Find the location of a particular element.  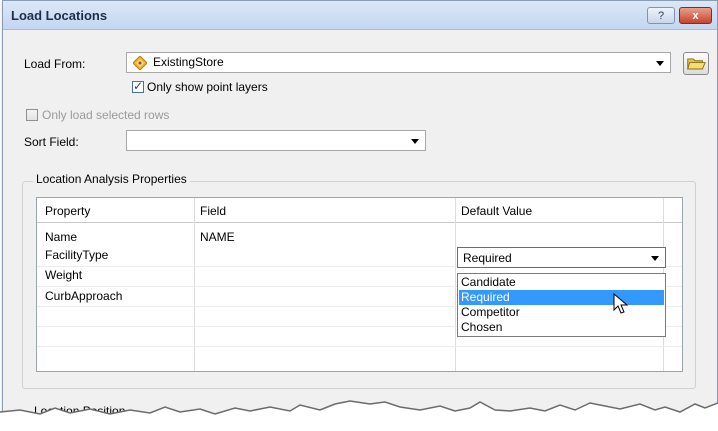

property-cell: Weight is located at coordinates (64, 275).